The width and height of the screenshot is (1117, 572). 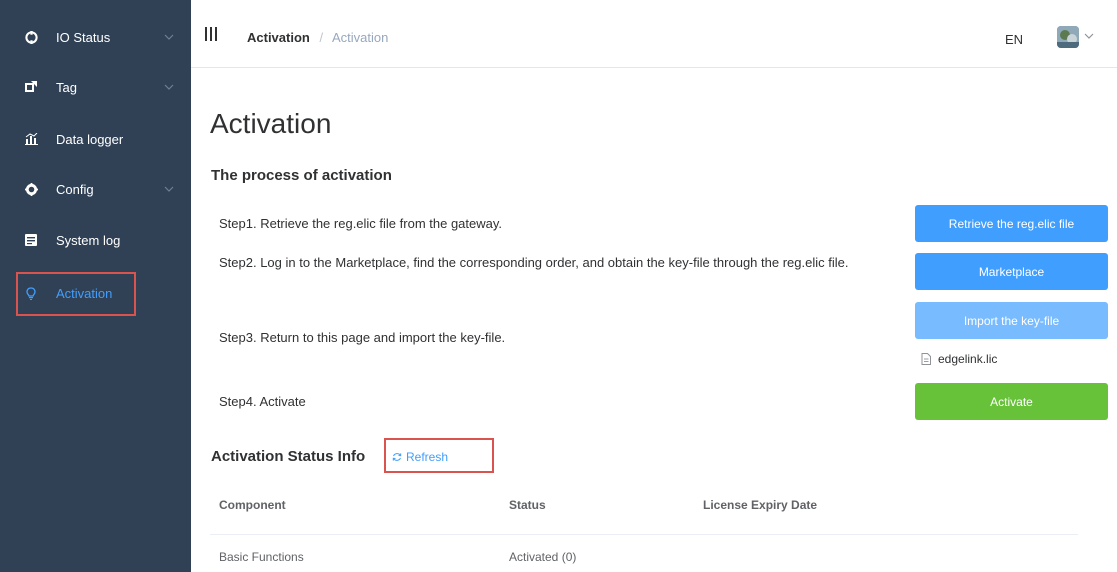 I want to click on breadcrumb-item: Activation, so click(x=278, y=37).